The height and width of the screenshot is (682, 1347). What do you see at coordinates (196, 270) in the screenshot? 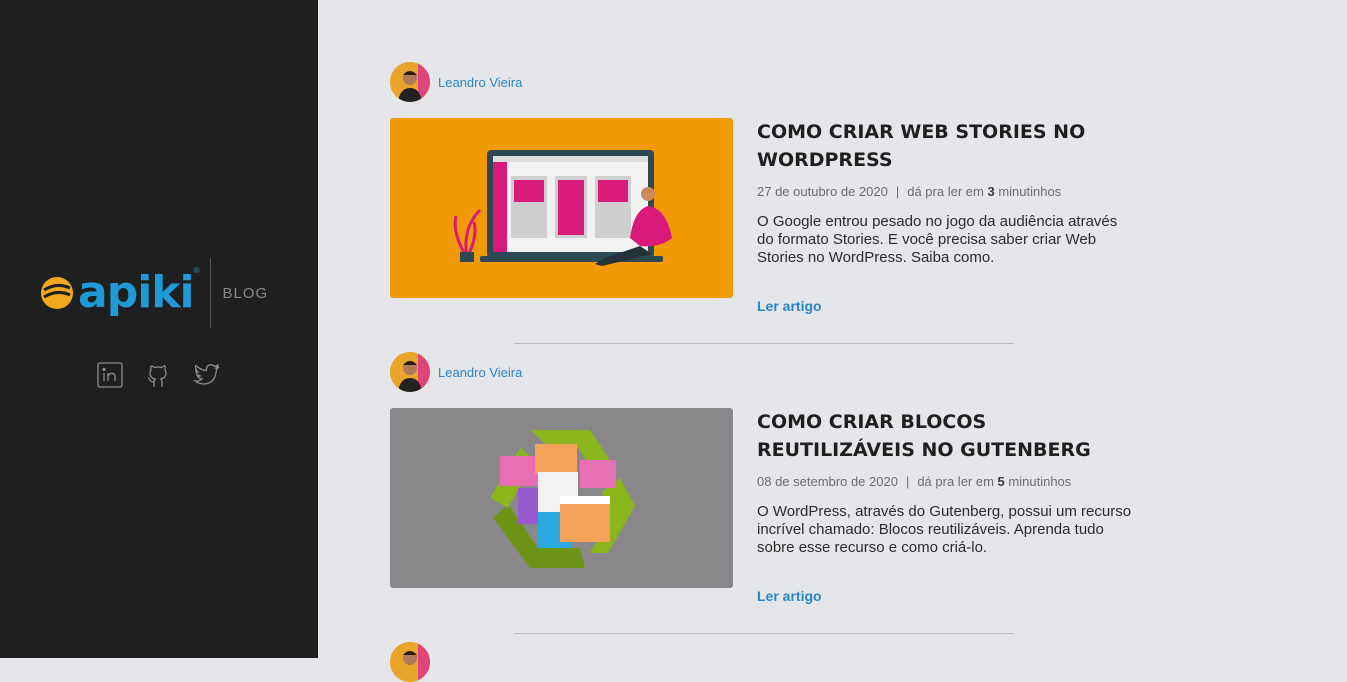
I see `logo-registered: ®` at bounding box center [196, 270].